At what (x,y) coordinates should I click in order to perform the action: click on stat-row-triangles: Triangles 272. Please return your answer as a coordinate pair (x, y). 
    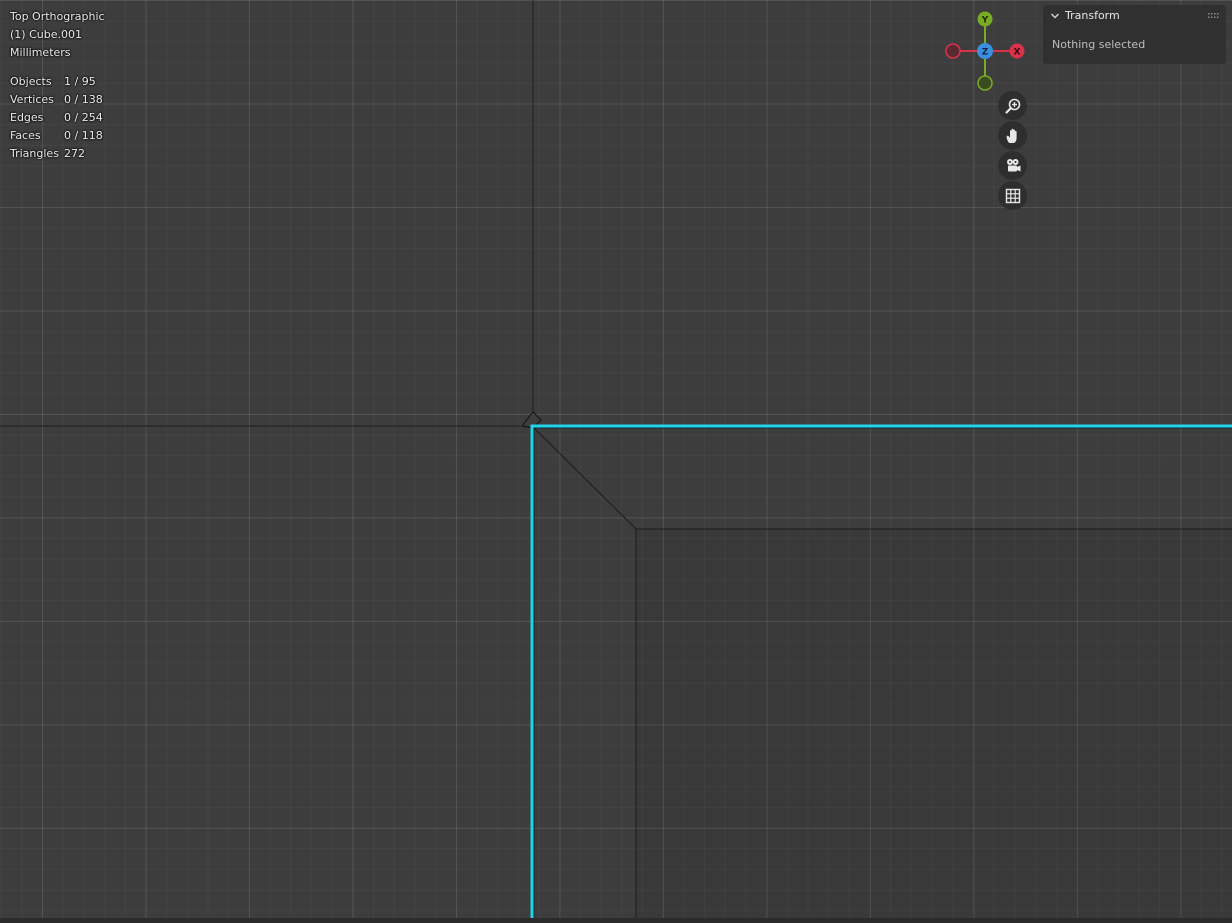
    Looking at the image, I should click on (56, 154).